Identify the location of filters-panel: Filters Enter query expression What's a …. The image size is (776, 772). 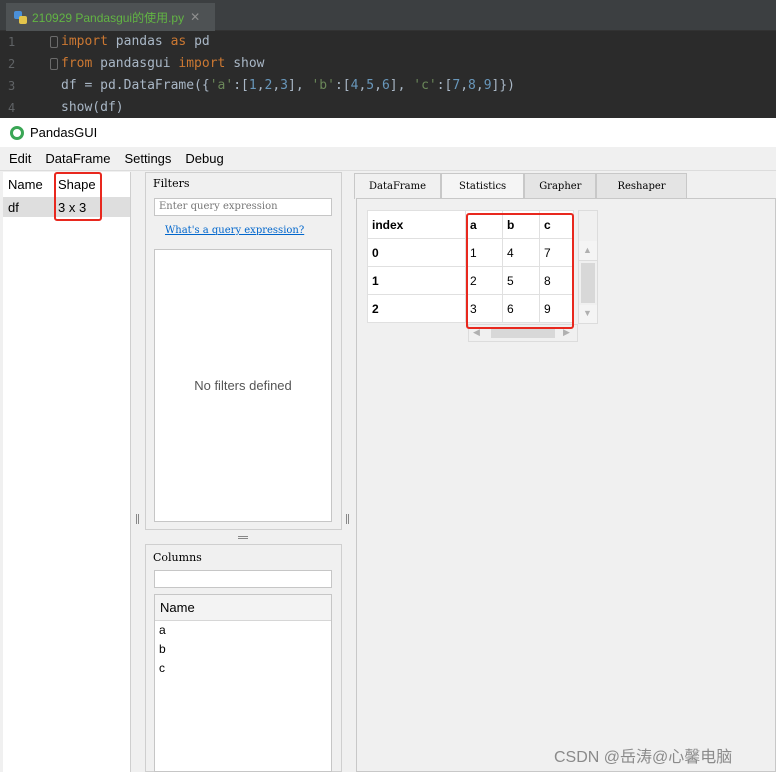
(243, 351).